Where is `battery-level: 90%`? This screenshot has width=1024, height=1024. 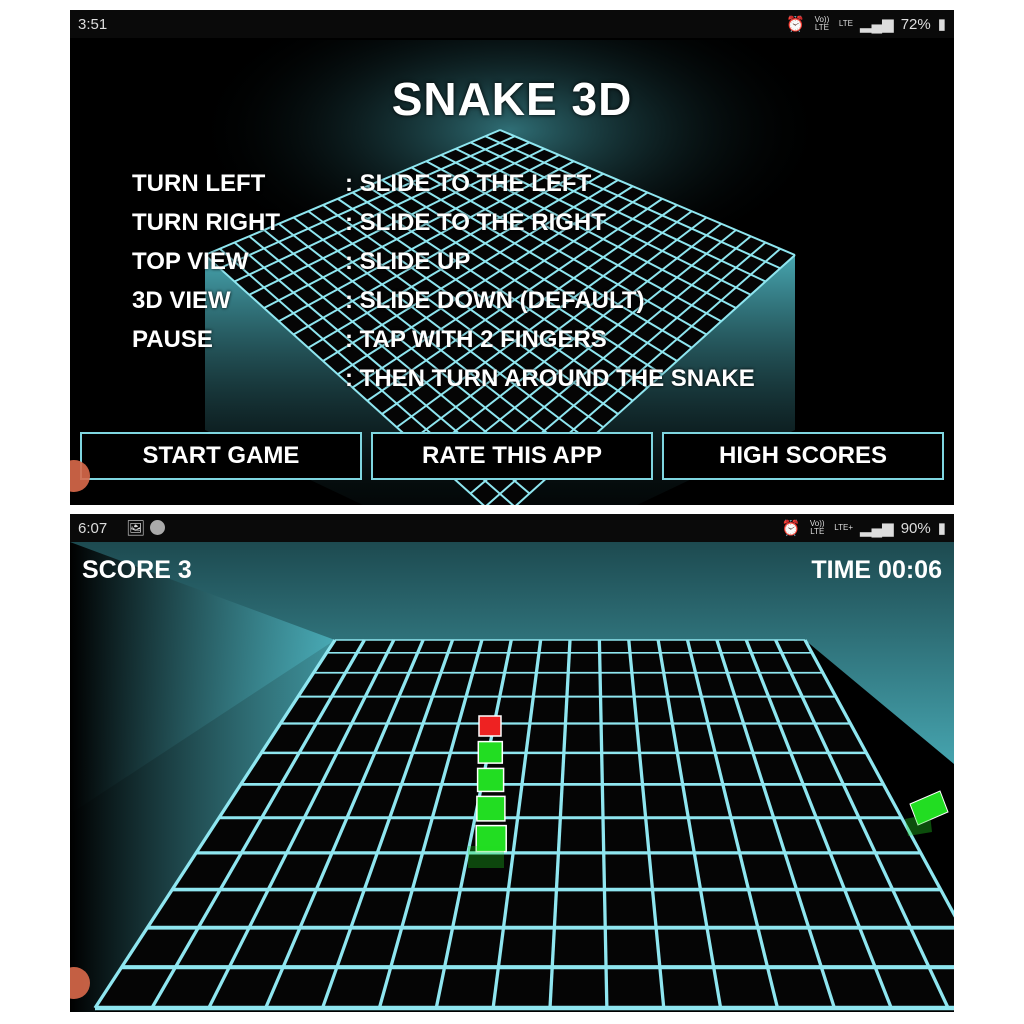
battery-level: 90% is located at coordinates (915, 528).